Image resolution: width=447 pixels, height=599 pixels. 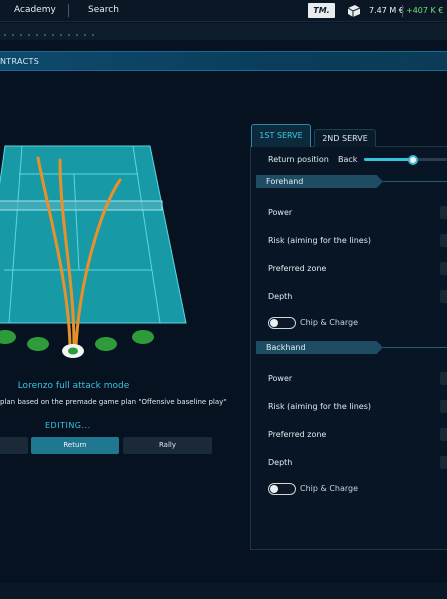 I want to click on forehand-risk-label: Risk (aiming for the lines), so click(x=320, y=240).